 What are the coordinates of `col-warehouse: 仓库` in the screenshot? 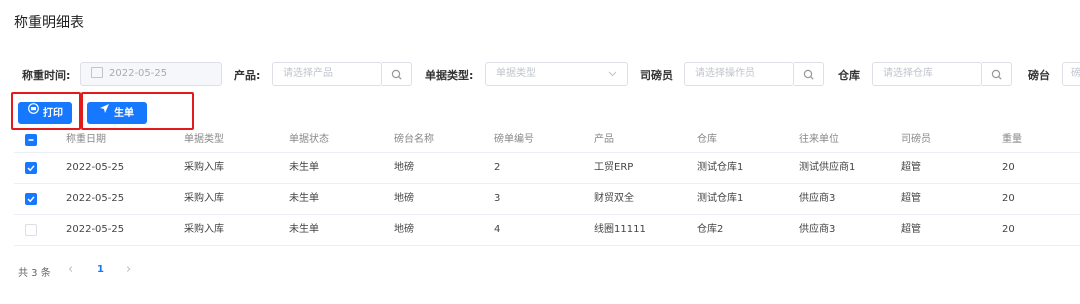 It's located at (707, 139).